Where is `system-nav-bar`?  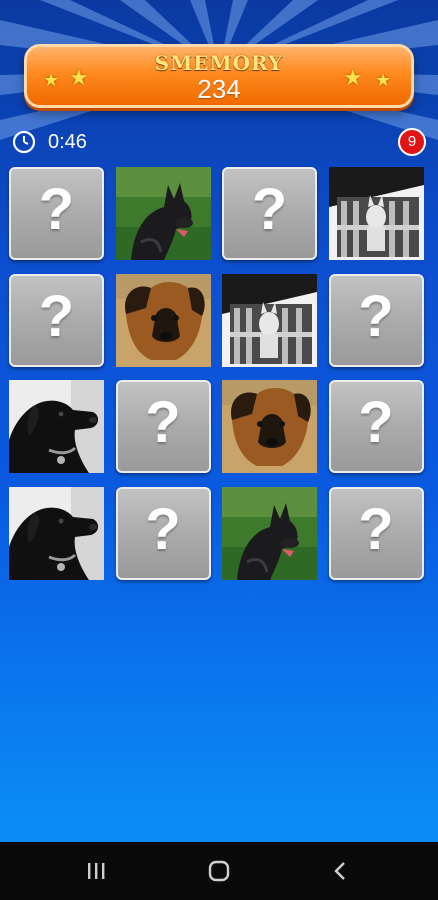
system-nav-bar is located at coordinates (219, 871).